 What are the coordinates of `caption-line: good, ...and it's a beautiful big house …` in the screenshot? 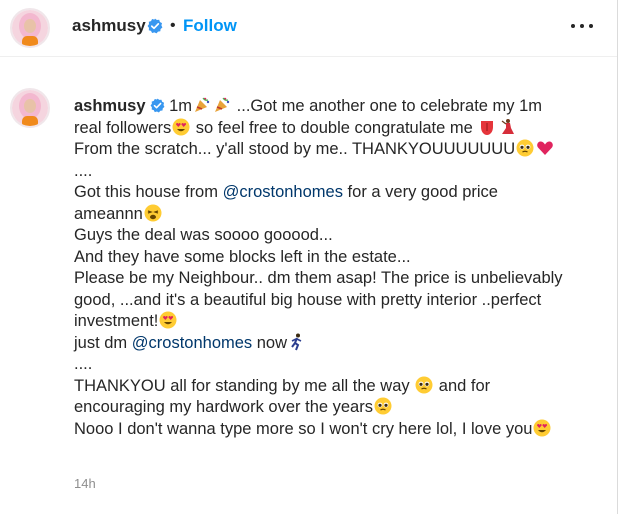 It's located at (339, 301).